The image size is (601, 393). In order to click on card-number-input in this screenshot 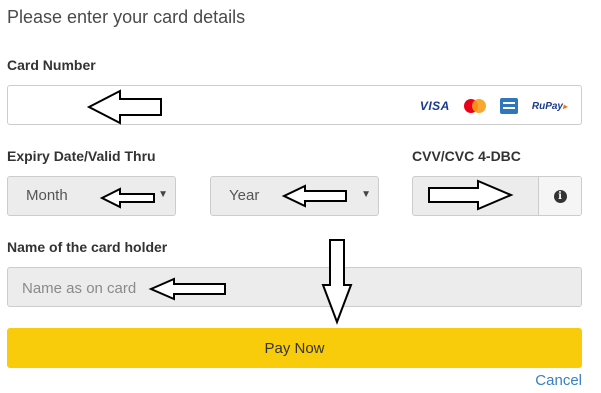, I will do `click(210, 106)`.